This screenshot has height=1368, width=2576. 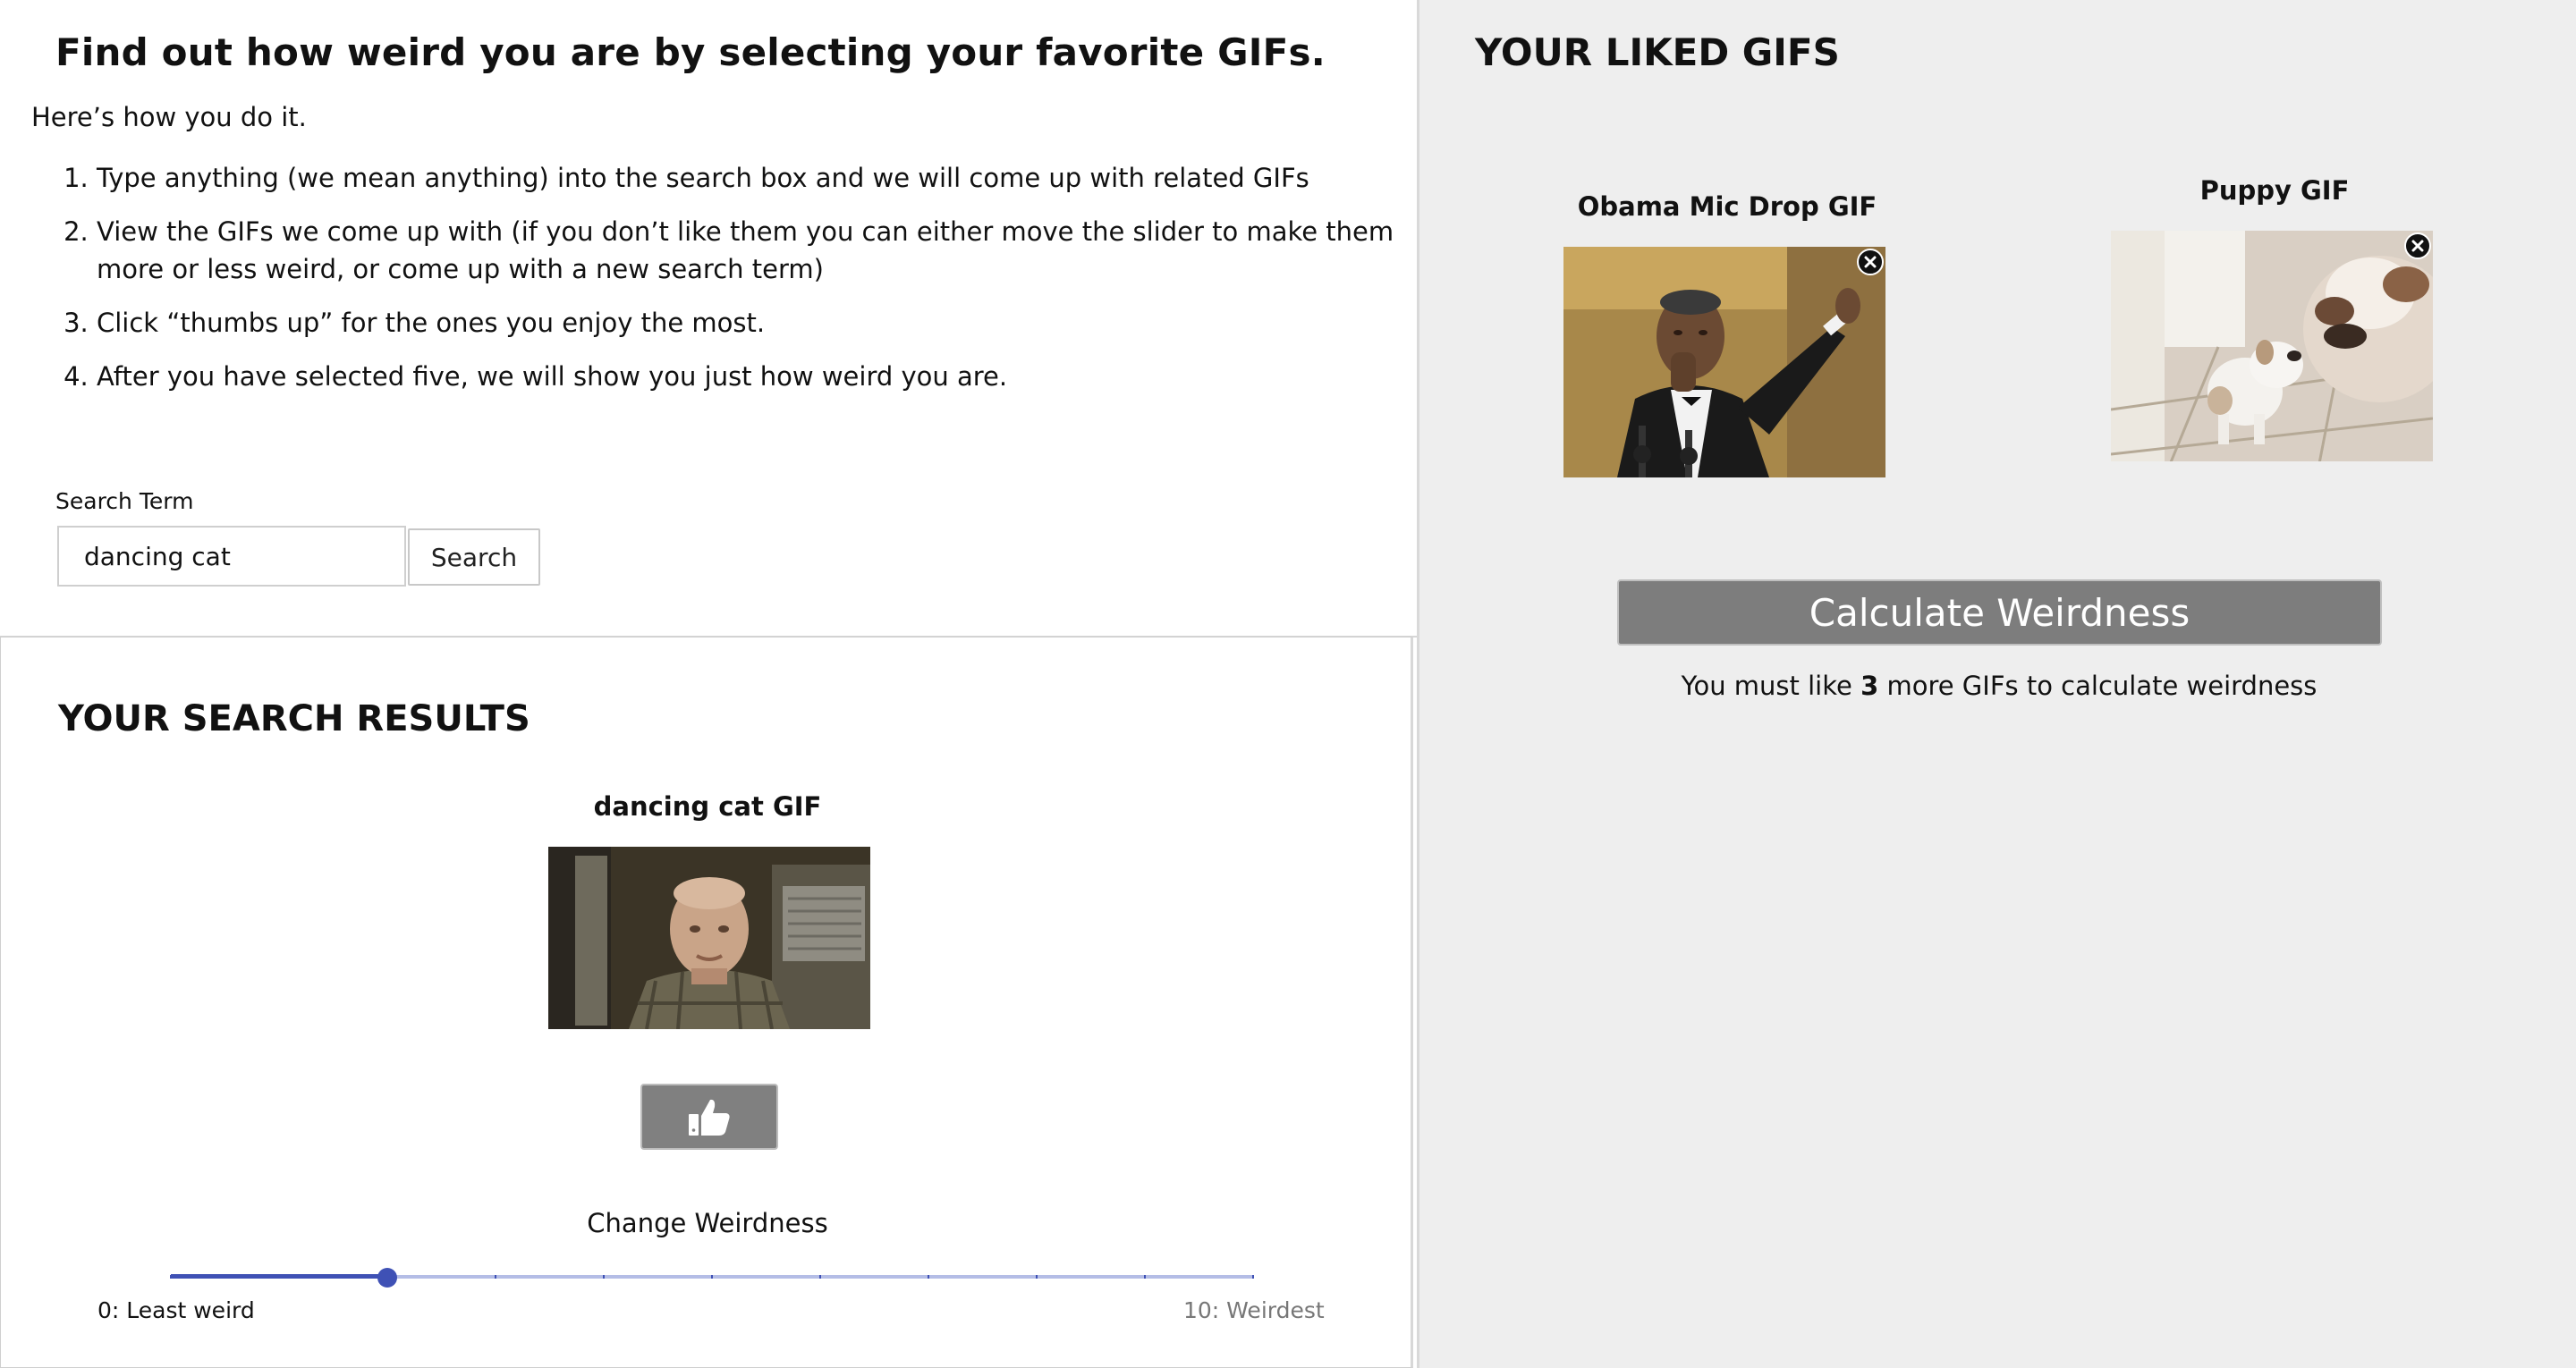 I want to click on slider-min-label: 0: Least weird, so click(x=176, y=1310).